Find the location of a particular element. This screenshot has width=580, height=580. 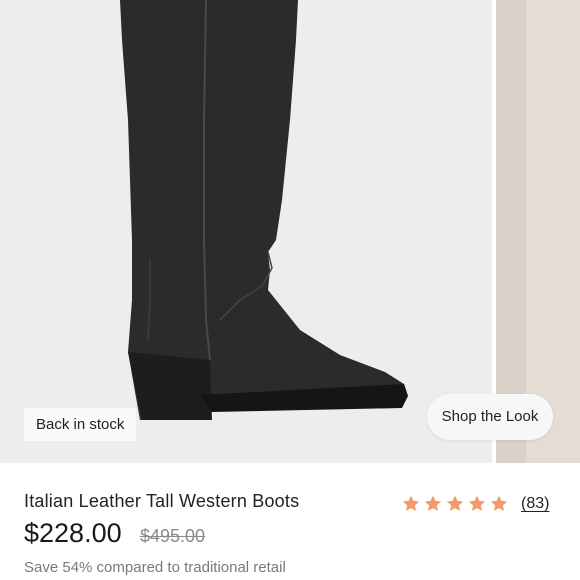

shop-the-look-button: Shop the Look is located at coordinates (490, 417).